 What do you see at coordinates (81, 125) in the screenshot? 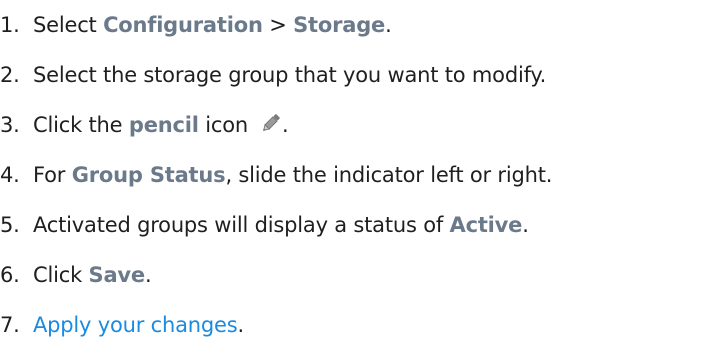
I see `step-text: Click the` at bounding box center [81, 125].